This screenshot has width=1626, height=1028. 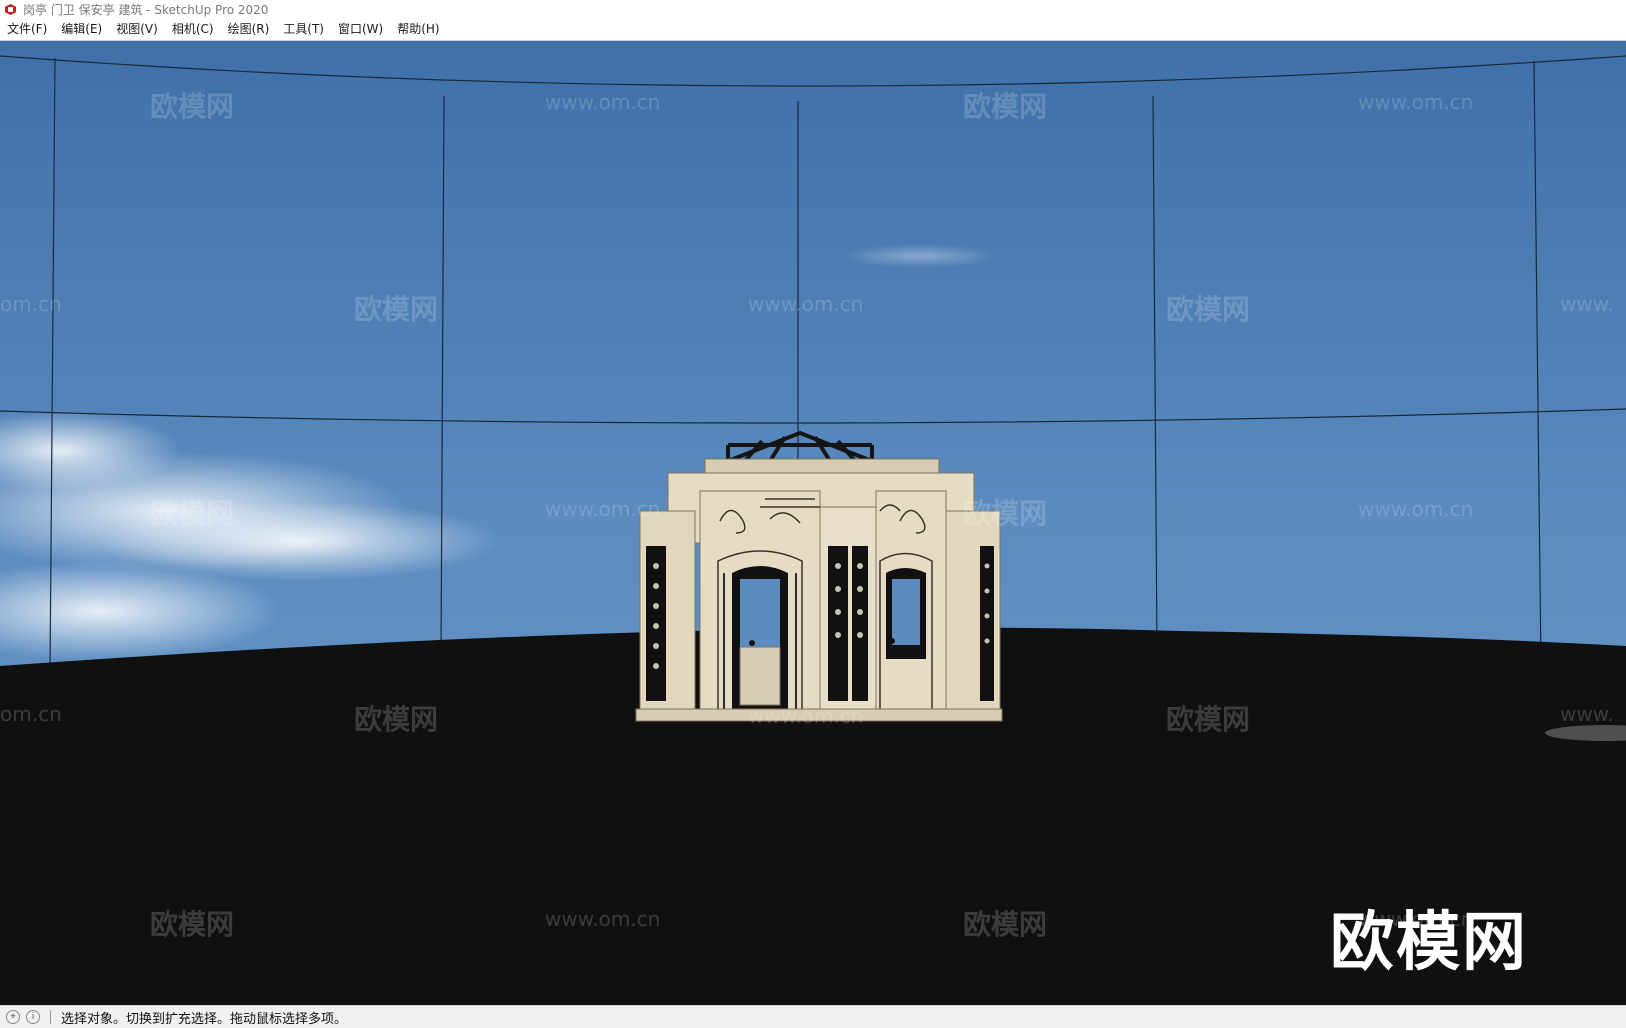 What do you see at coordinates (418, 29) in the screenshot?
I see `menu-help: 帮助(H)` at bounding box center [418, 29].